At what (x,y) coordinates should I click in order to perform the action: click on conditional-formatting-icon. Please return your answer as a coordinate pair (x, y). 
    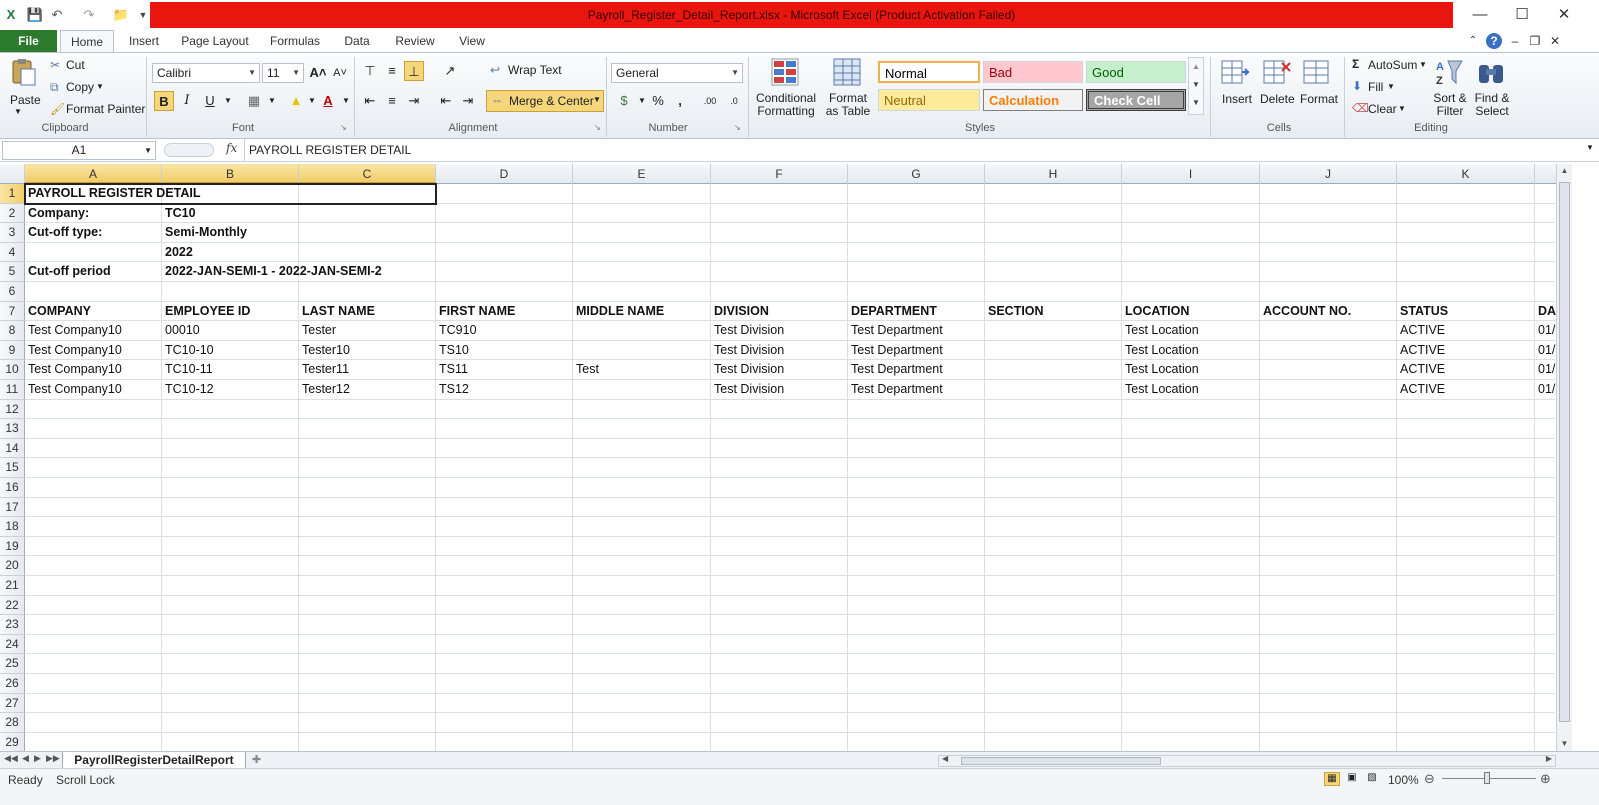
    Looking at the image, I should click on (785, 72).